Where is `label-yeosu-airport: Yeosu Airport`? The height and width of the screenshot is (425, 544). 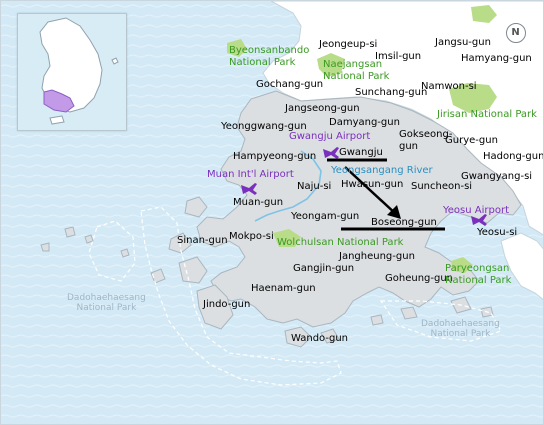
label-yeosu-airport: Yeosu Airport is located at coordinates (476, 211).